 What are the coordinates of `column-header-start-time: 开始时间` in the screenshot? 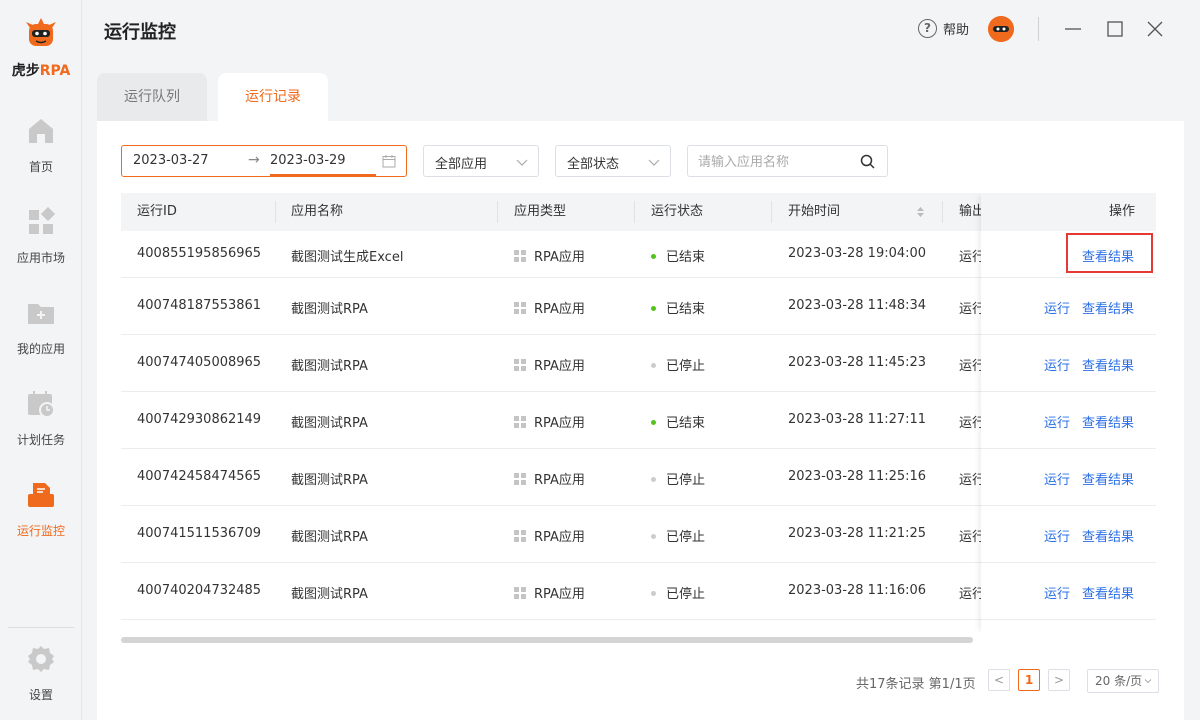 It's located at (814, 211).